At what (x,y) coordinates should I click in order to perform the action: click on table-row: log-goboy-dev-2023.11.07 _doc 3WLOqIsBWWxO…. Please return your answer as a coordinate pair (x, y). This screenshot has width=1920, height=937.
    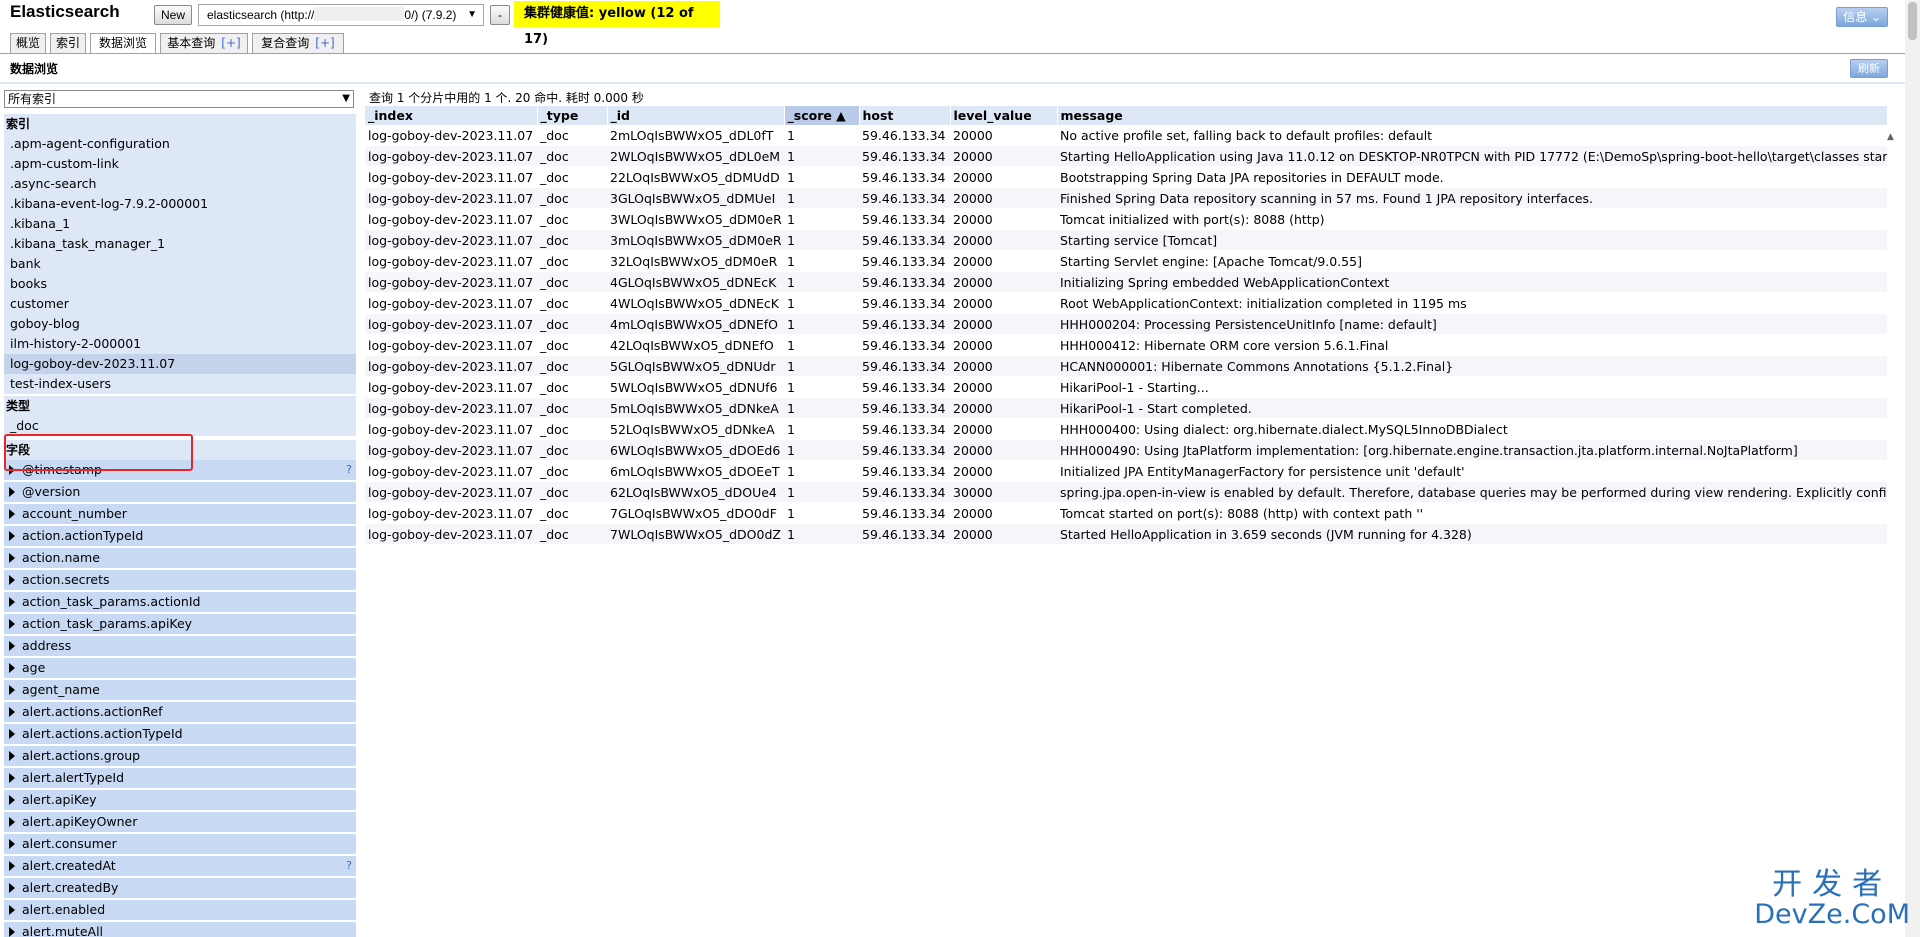
    Looking at the image, I should click on (1126, 219).